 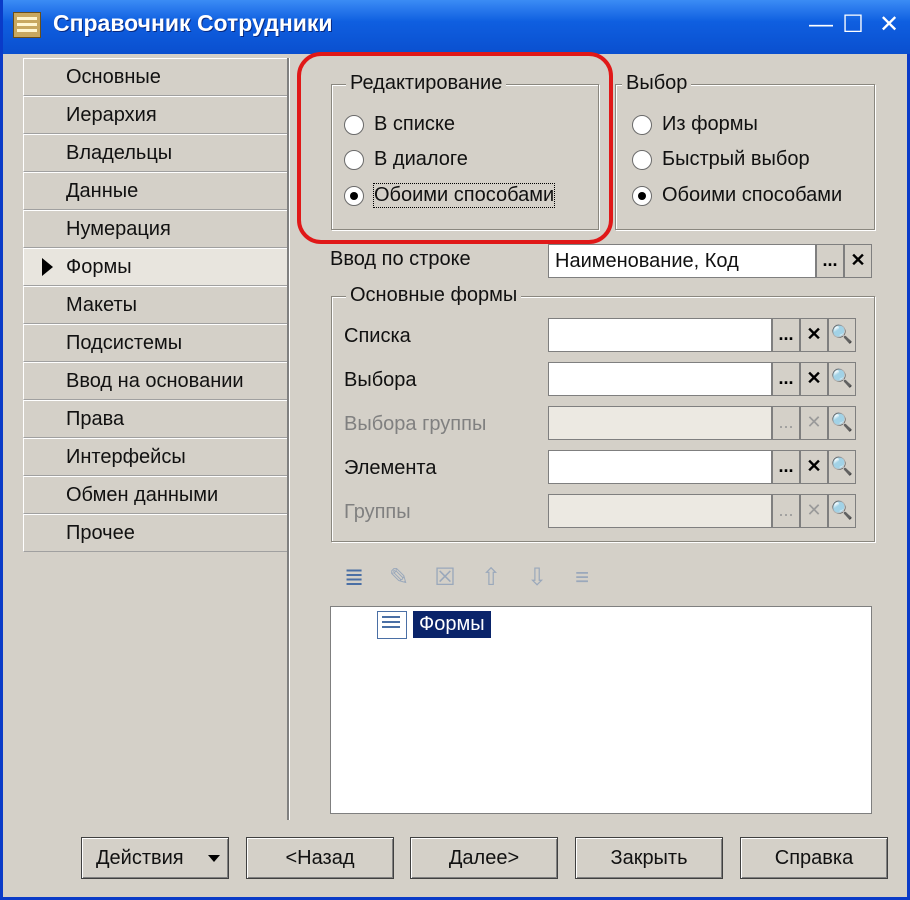 I want to click on form-choice-open-button: 🔍, so click(x=842, y=379).